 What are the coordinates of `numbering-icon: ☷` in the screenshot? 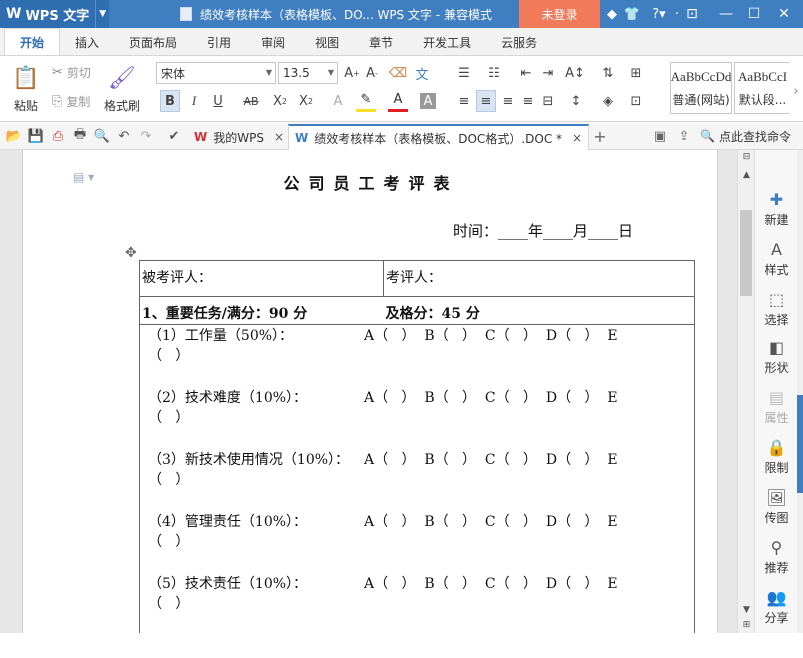 It's located at (494, 73).